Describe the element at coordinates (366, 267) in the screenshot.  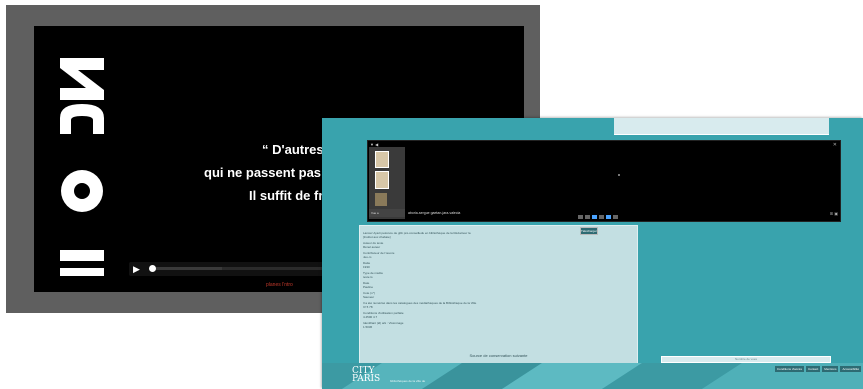
I see `metadata-line: 1930` at that location.